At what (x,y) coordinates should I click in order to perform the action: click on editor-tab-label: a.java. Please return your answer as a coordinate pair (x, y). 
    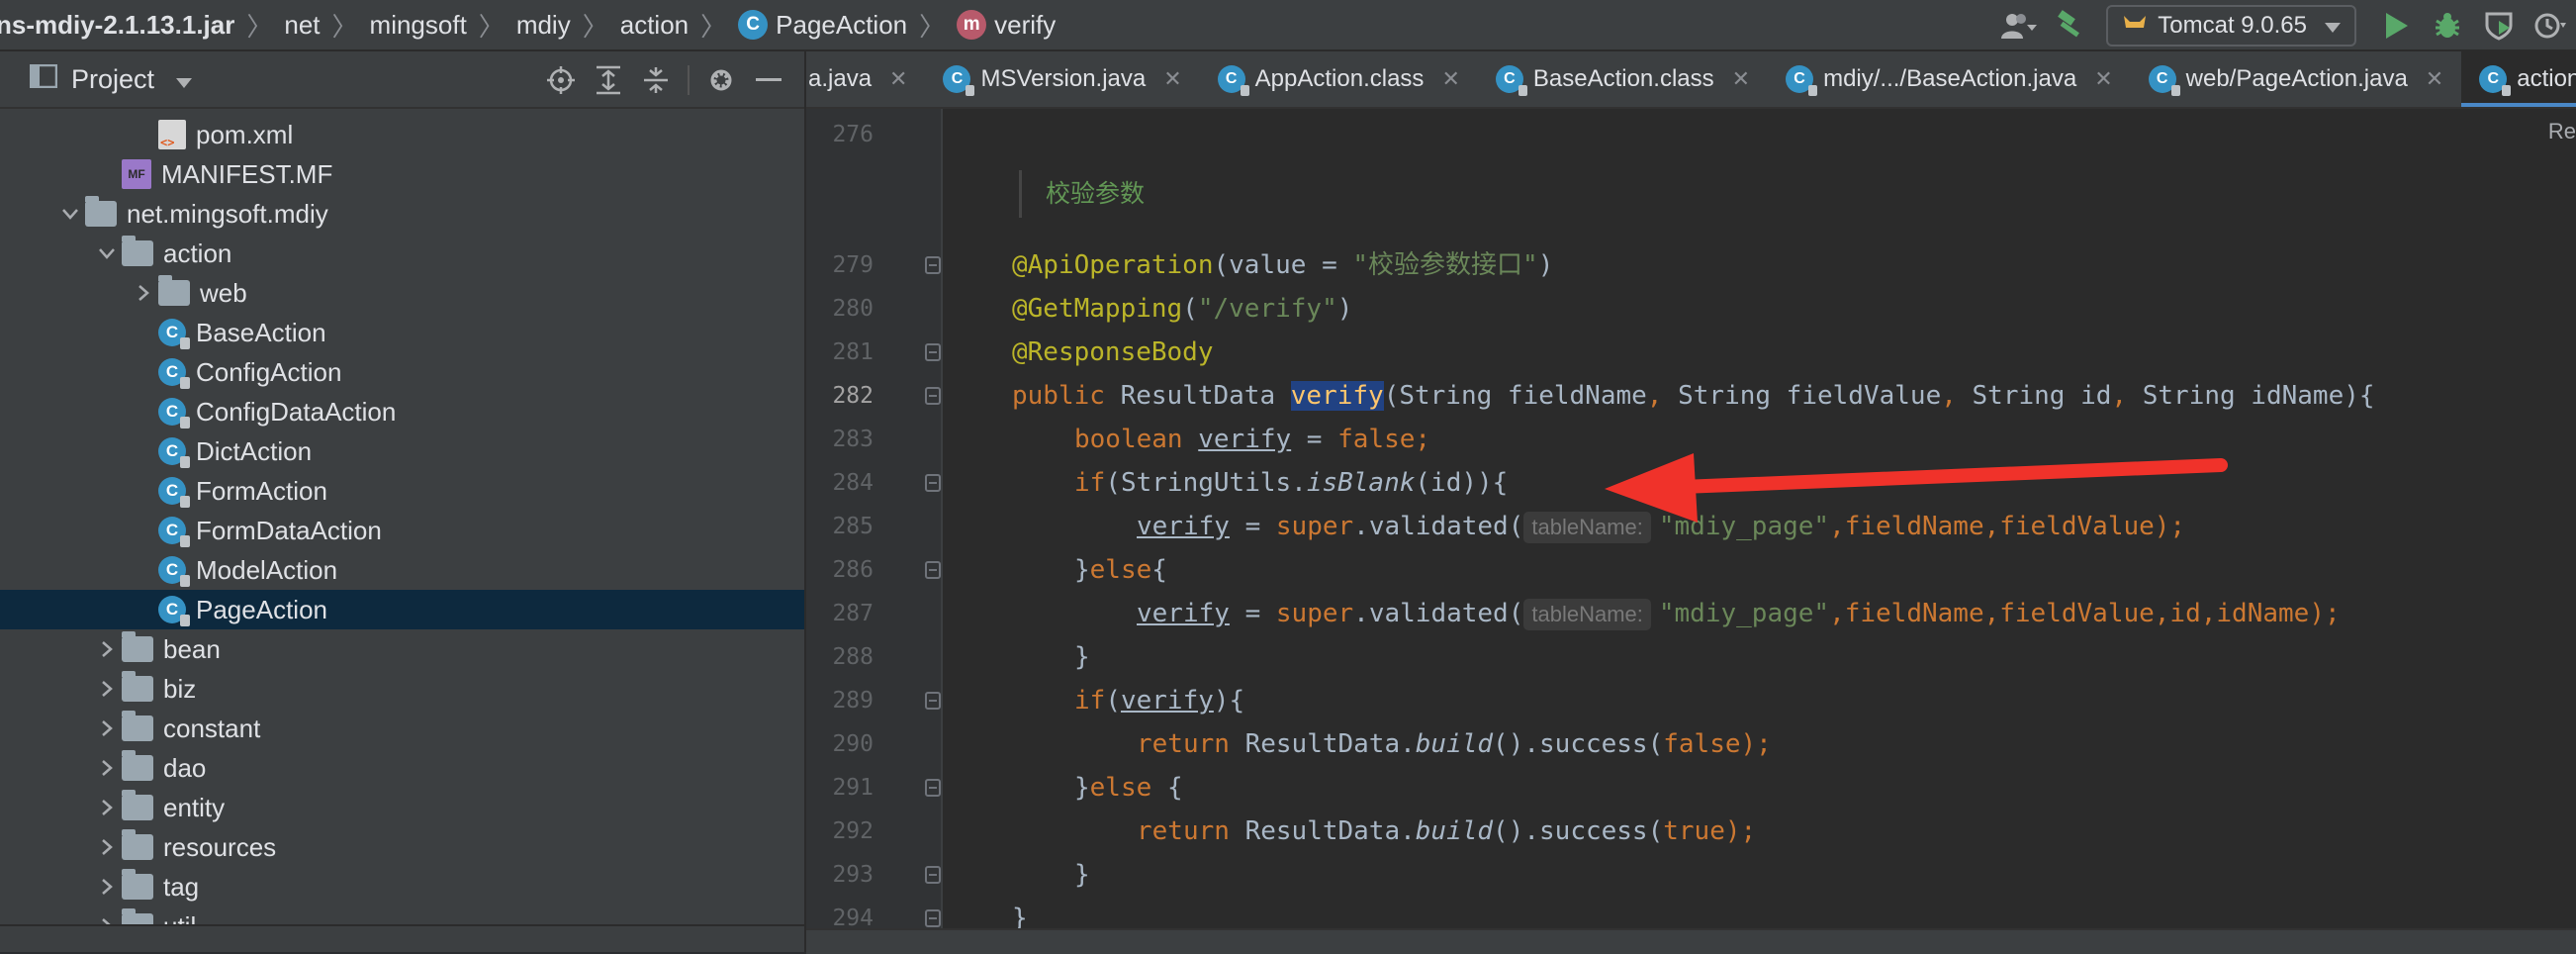
    Looking at the image, I should click on (840, 78).